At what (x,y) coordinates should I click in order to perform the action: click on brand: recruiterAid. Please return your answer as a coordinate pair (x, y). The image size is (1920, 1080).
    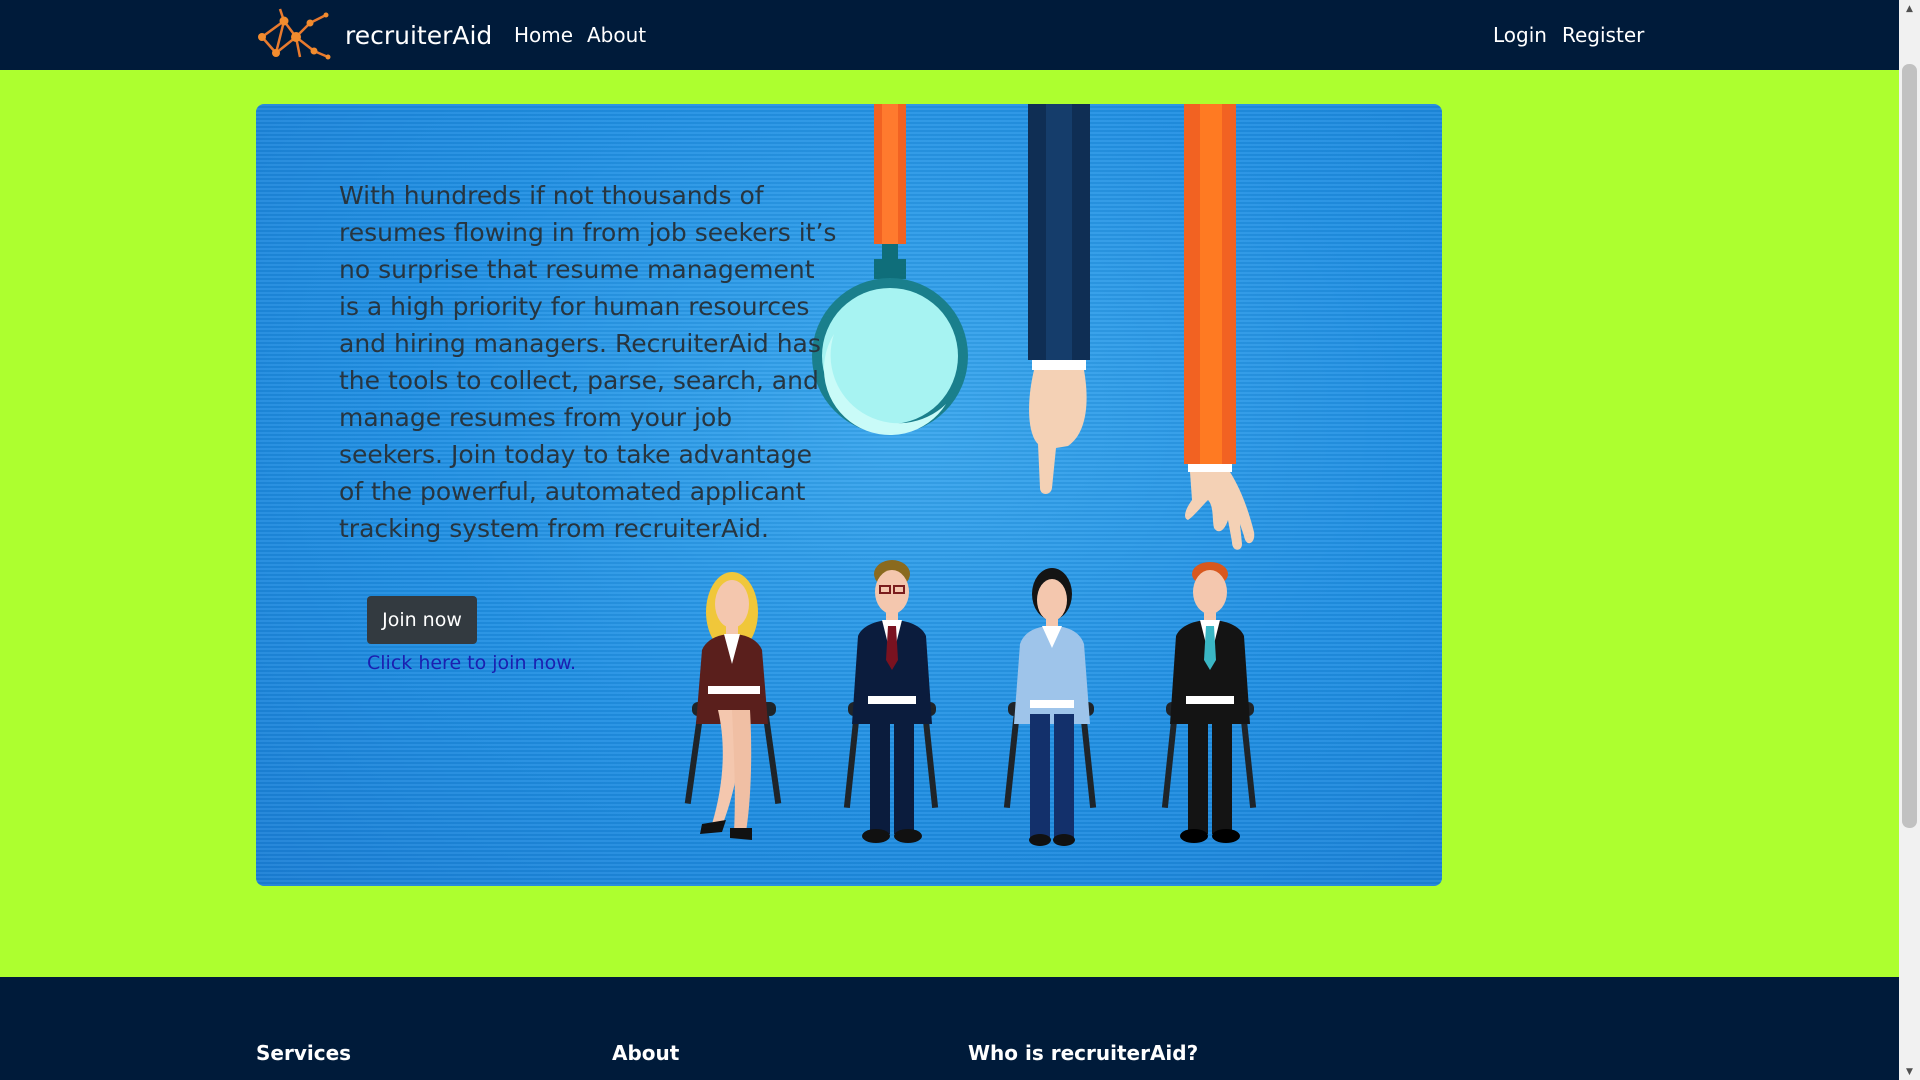
    Looking at the image, I should click on (373, 35).